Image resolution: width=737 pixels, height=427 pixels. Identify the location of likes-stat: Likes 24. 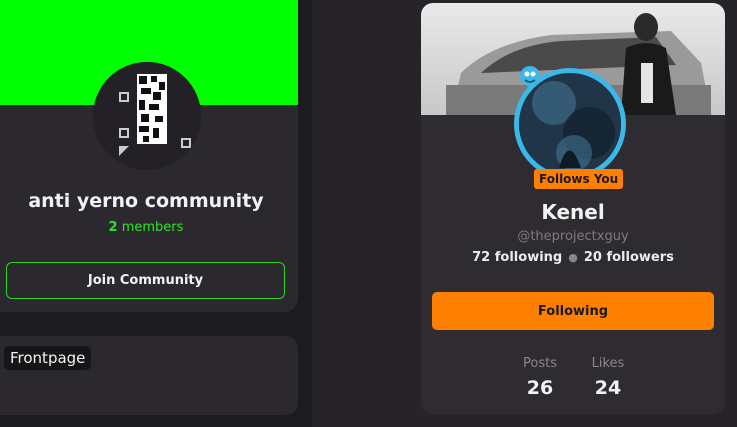
(608, 377).